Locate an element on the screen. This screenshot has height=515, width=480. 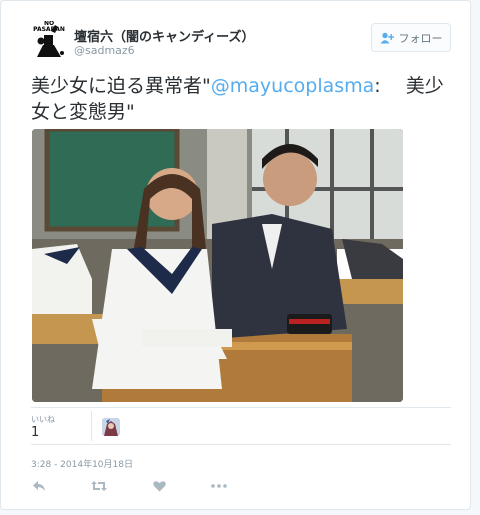
timestamp: 3:28 - 2014年10月18日 is located at coordinates (82, 463).